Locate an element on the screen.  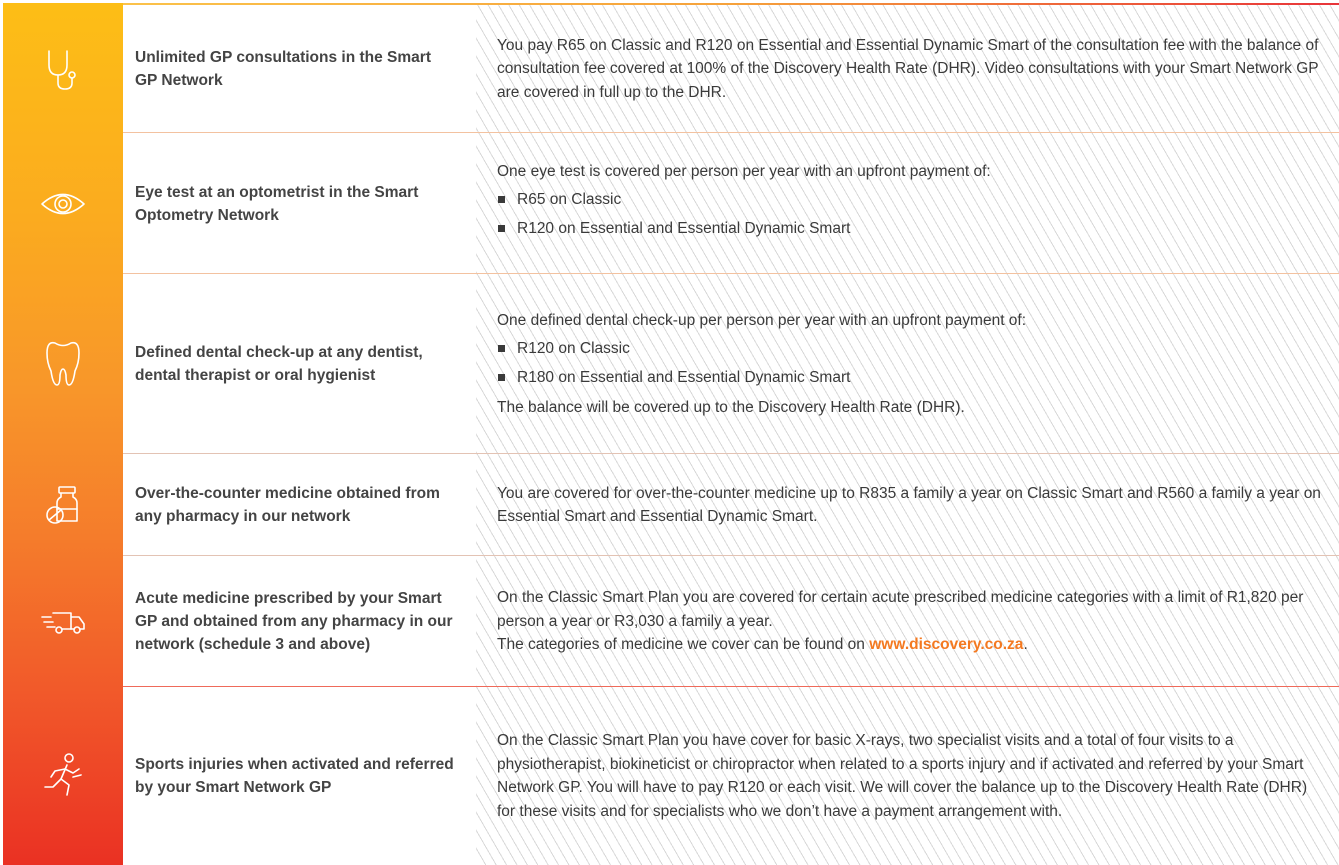
tooth-icon is located at coordinates (63, 364).